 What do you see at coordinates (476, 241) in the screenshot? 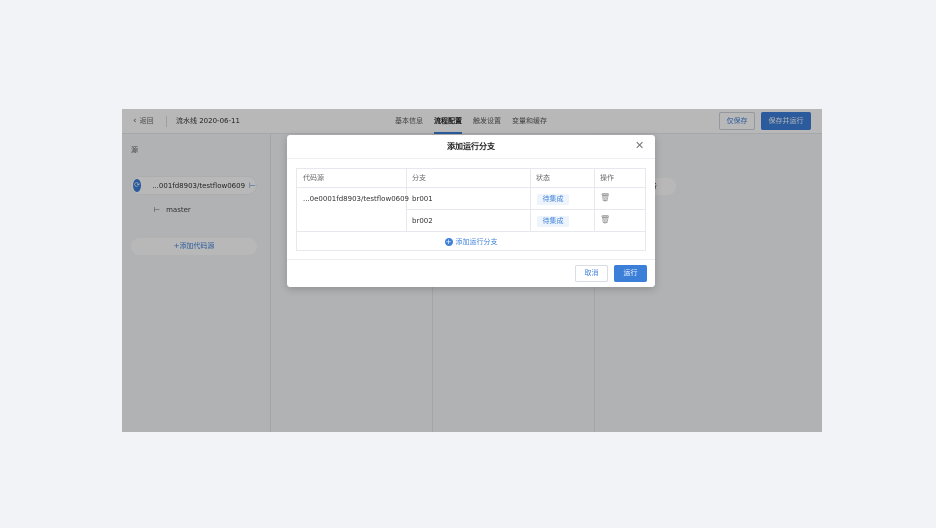
I see `add-run-branch-label: 添加运行分支` at bounding box center [476, 241].